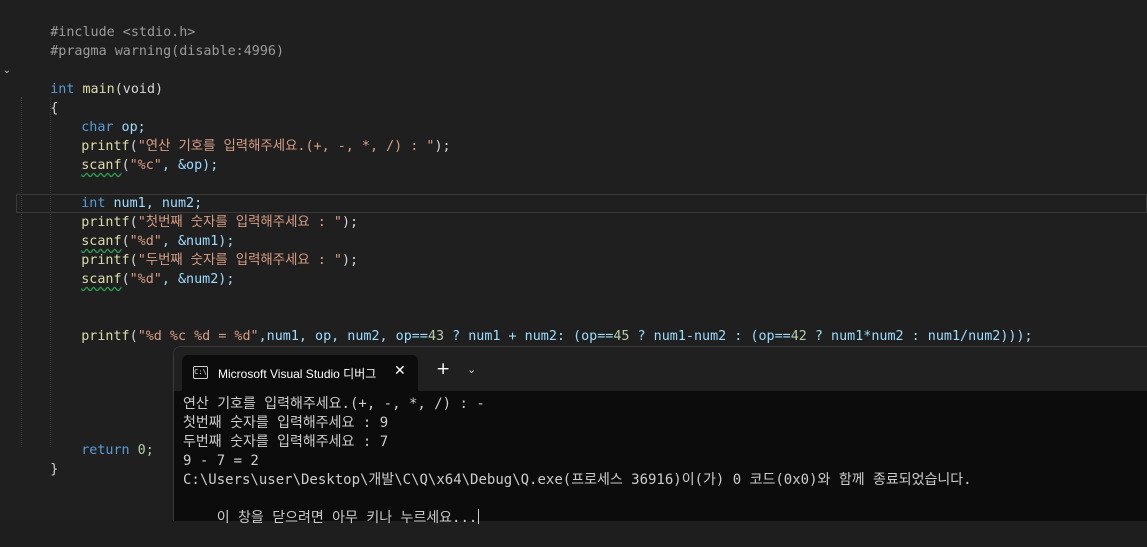 This screenshot has width=1147, height=547. I want to click on close-icon: ✕, so click(400, 371).